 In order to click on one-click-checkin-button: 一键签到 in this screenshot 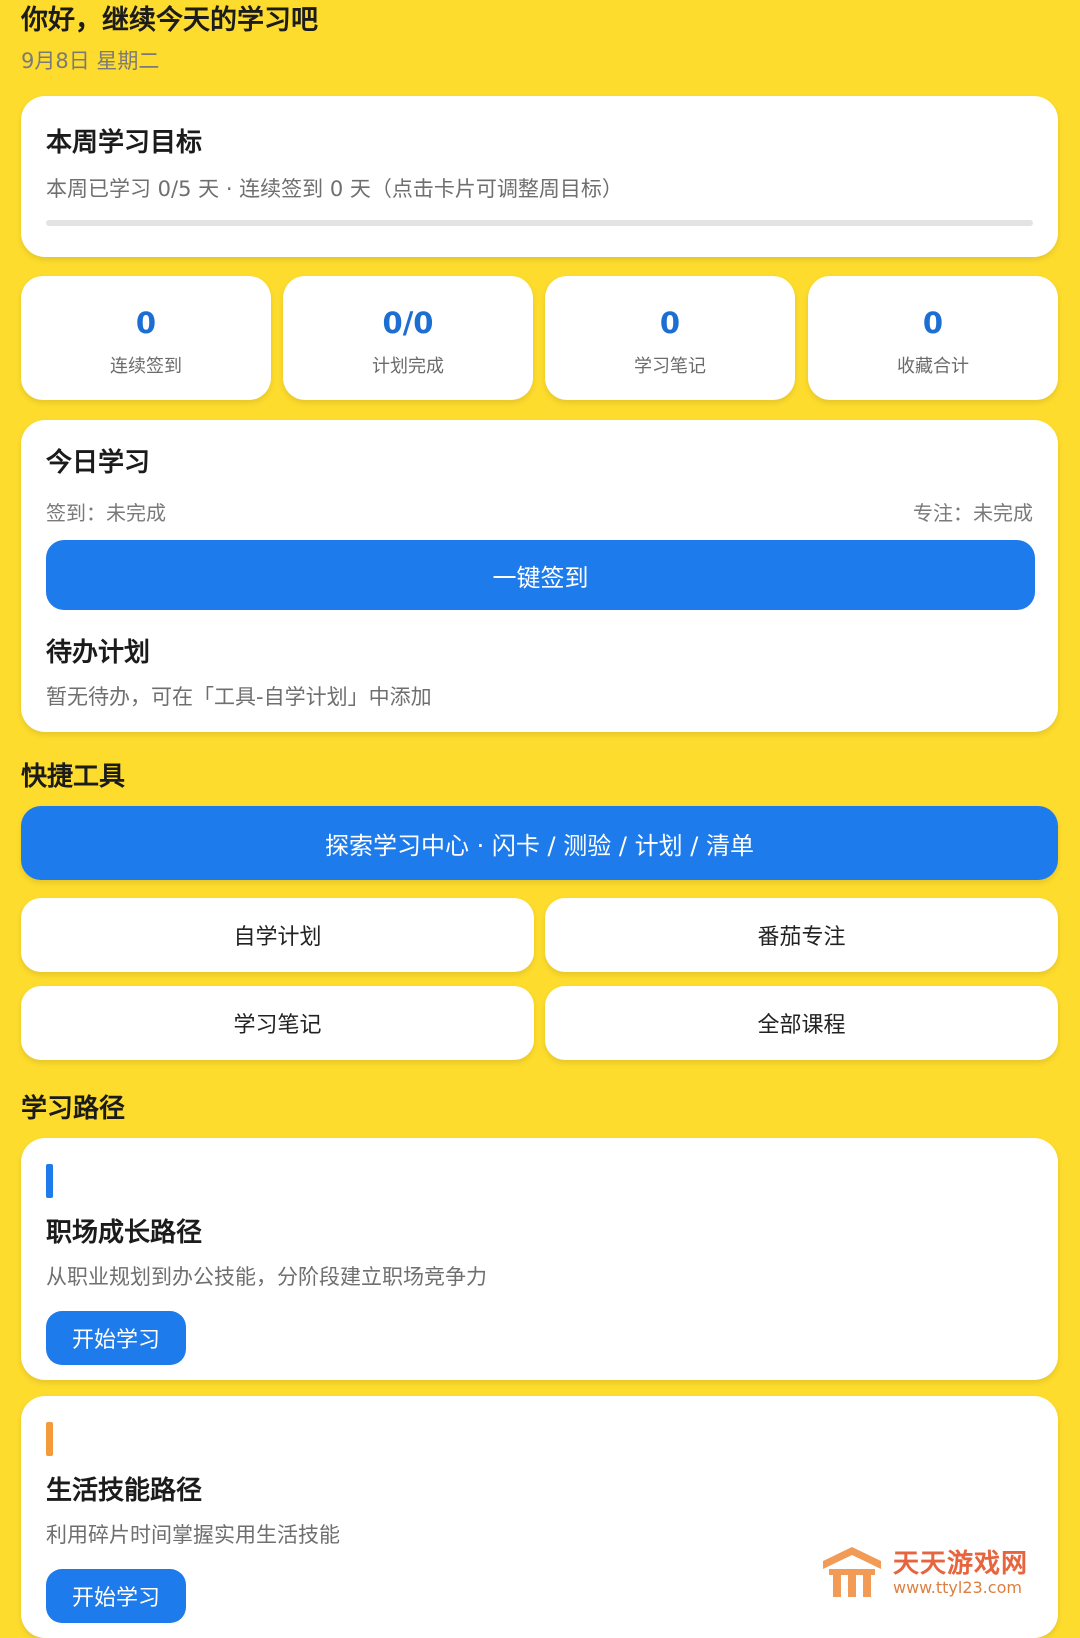, I will do `click(540, 575)`.